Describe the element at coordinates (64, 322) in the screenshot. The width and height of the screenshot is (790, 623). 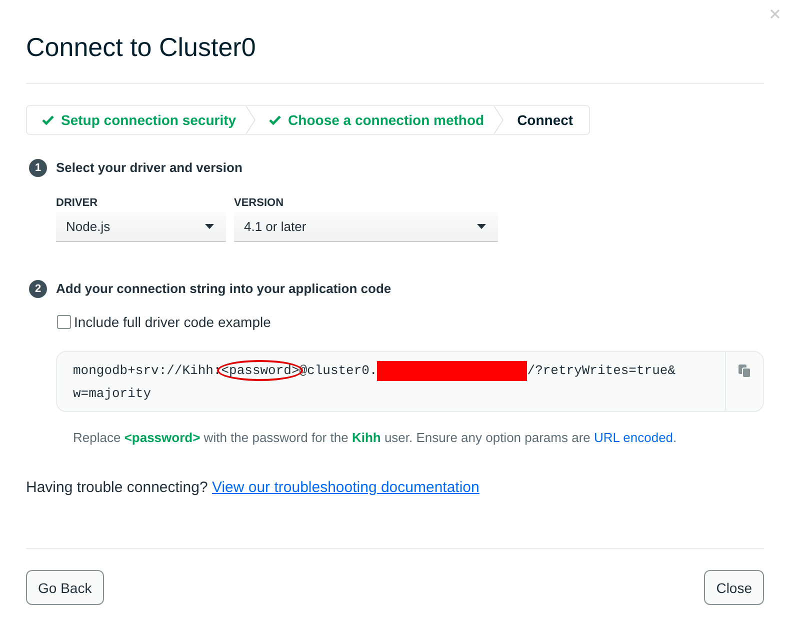
I see `checkbox` at that location.